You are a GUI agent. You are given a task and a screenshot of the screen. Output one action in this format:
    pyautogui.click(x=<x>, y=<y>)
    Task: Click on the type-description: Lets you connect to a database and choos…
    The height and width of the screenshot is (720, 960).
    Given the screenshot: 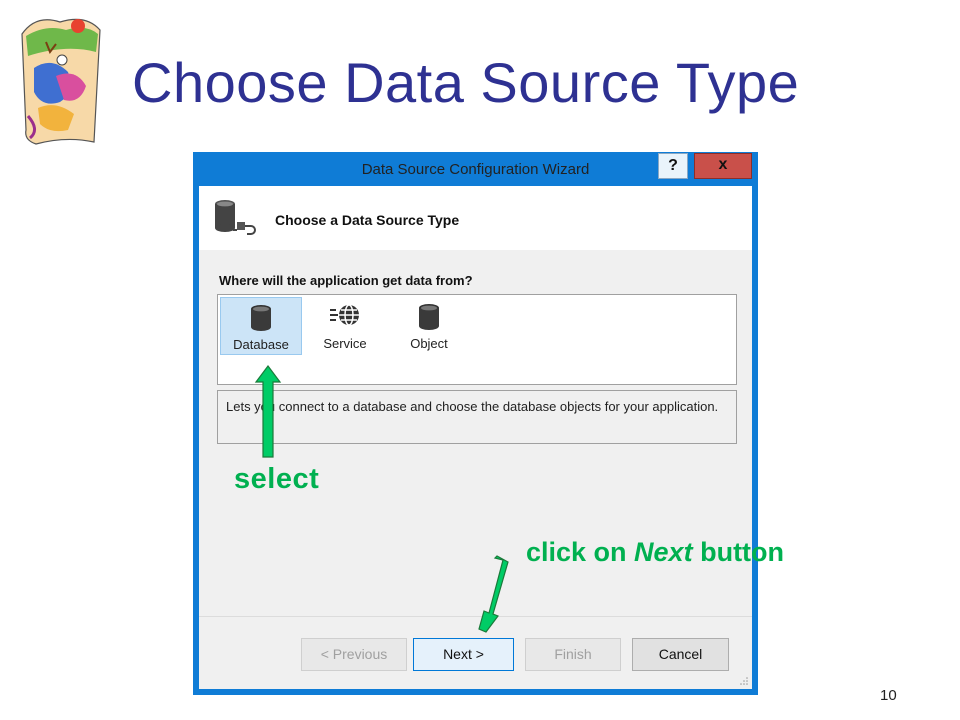 What is the action you would take?
    pyautogui.click(x=477, y=417)
    